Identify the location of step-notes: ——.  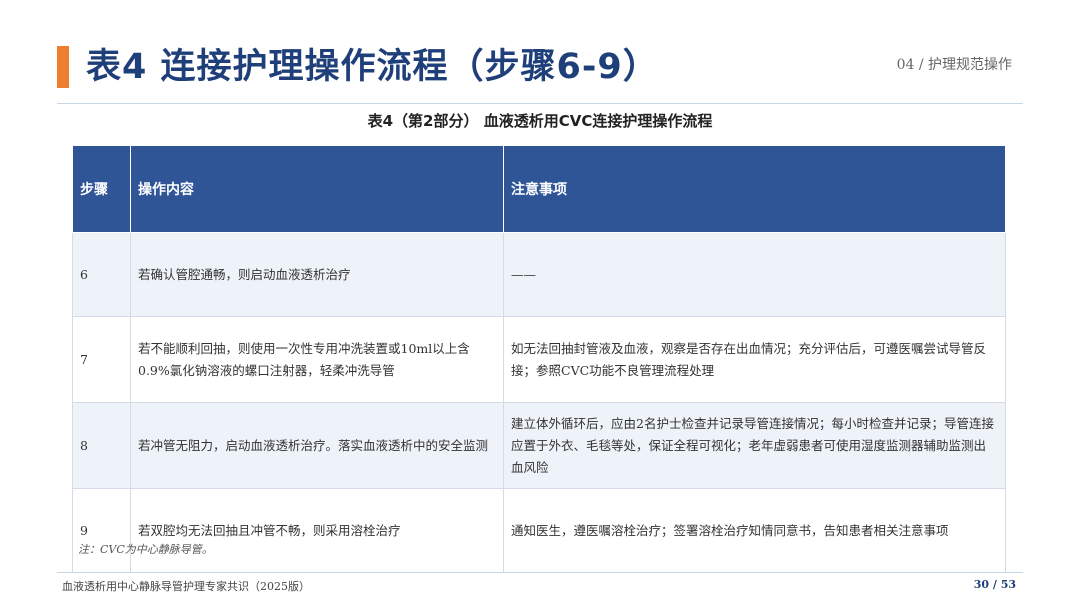
(754, 274).